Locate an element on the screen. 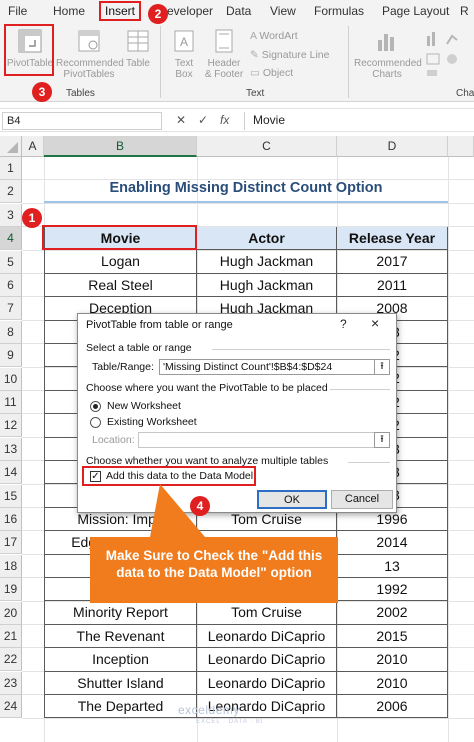 Image resolution: width=474 pixels, height=742 pixels. table-cell: Inception is located at coordinates (120, 660).